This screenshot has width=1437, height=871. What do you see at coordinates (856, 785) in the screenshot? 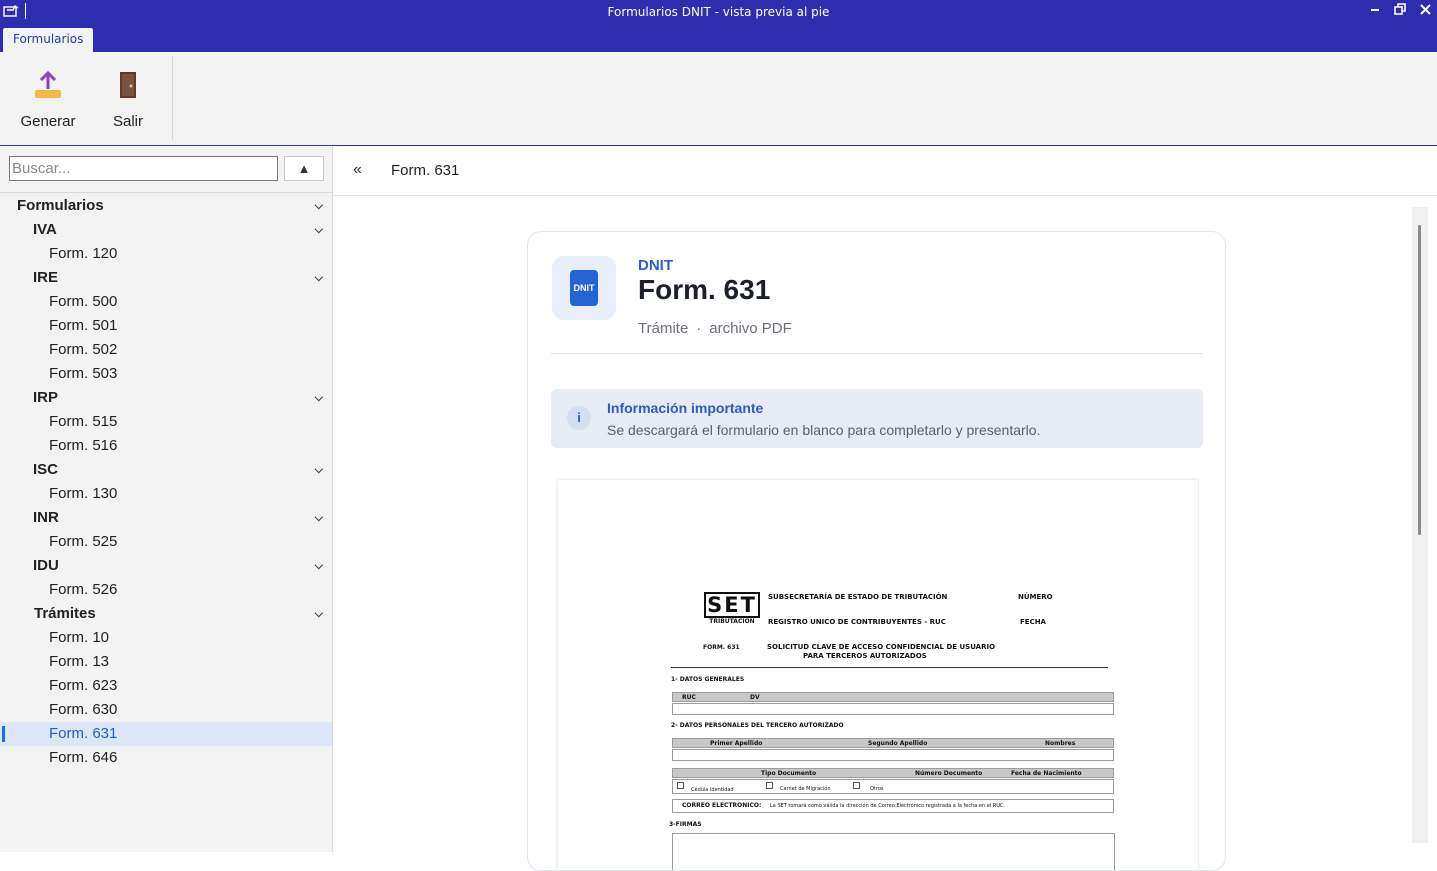
I see `doc-checkbox-otros` at bounding box center [856, 785].